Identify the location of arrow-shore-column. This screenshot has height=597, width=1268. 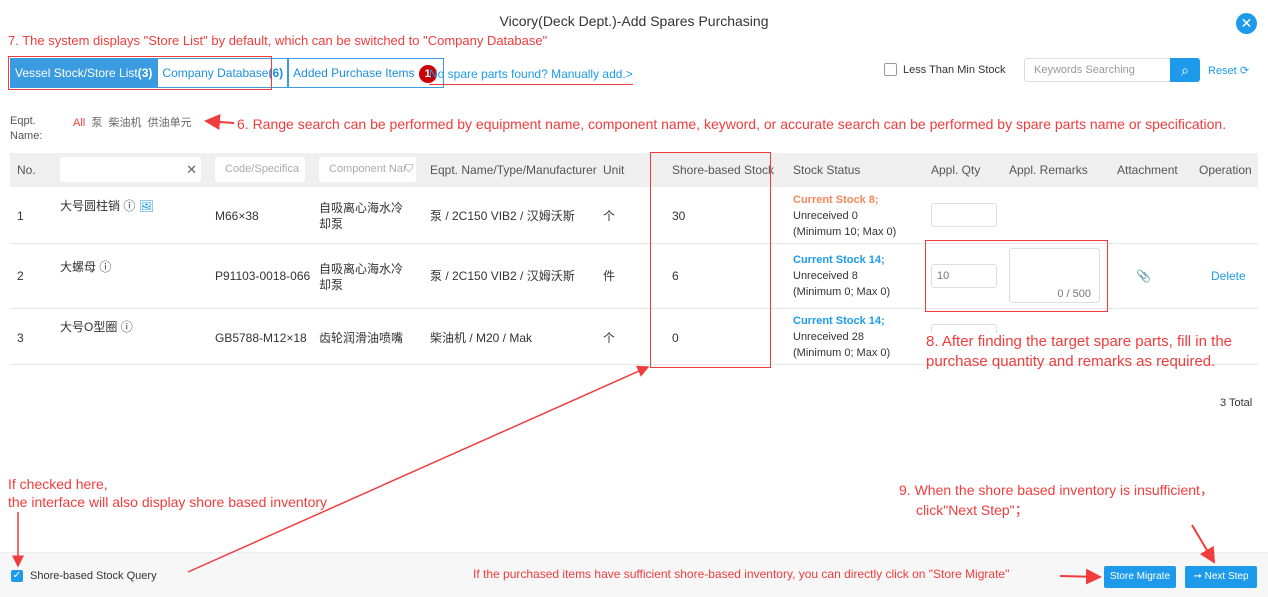
(418, 469).